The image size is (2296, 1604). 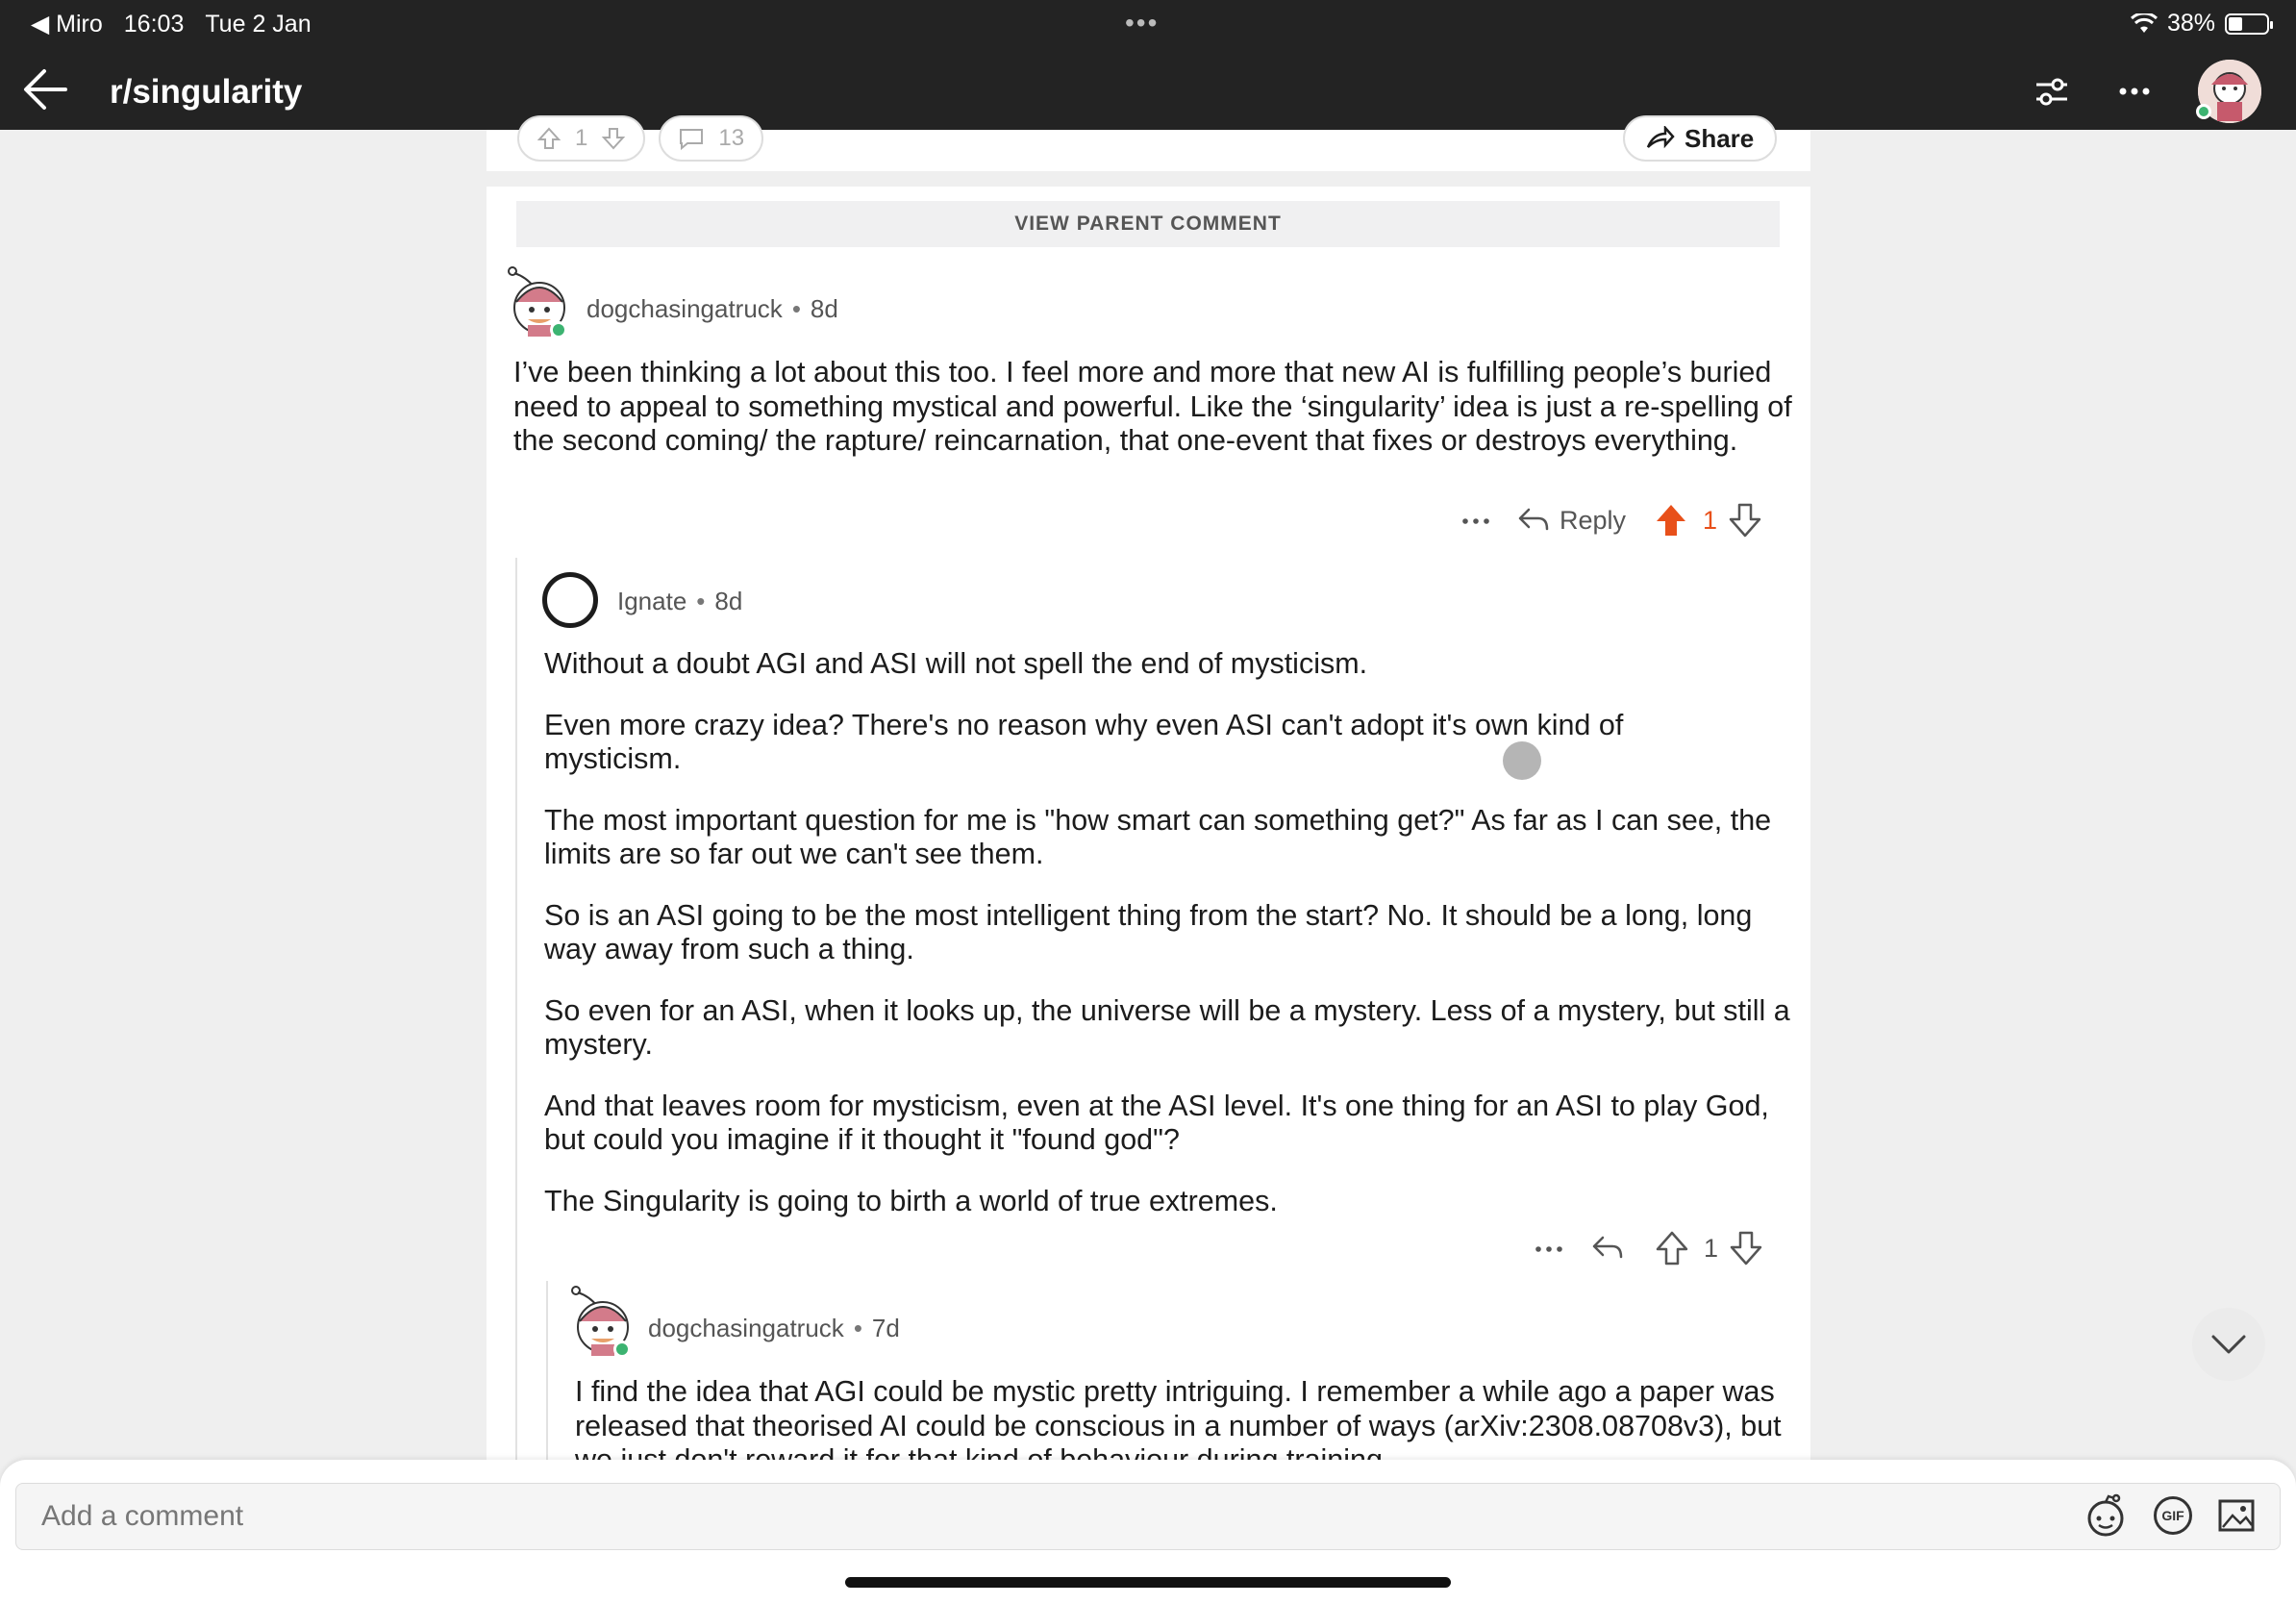 I want to click on status-date: Tue 2 Jan, so click(x=258, y=24).